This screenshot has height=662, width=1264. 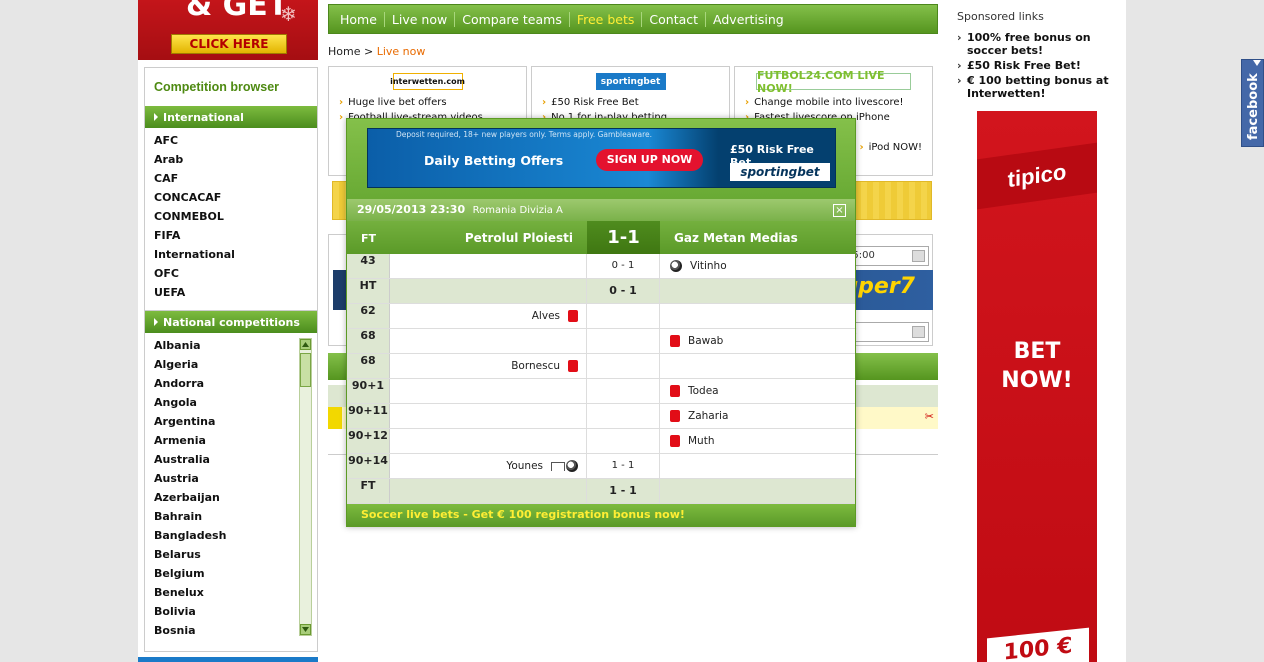 I want to click on tipico-ad: tipico BET NOW! 100 €, so click(x=1037, y=386).